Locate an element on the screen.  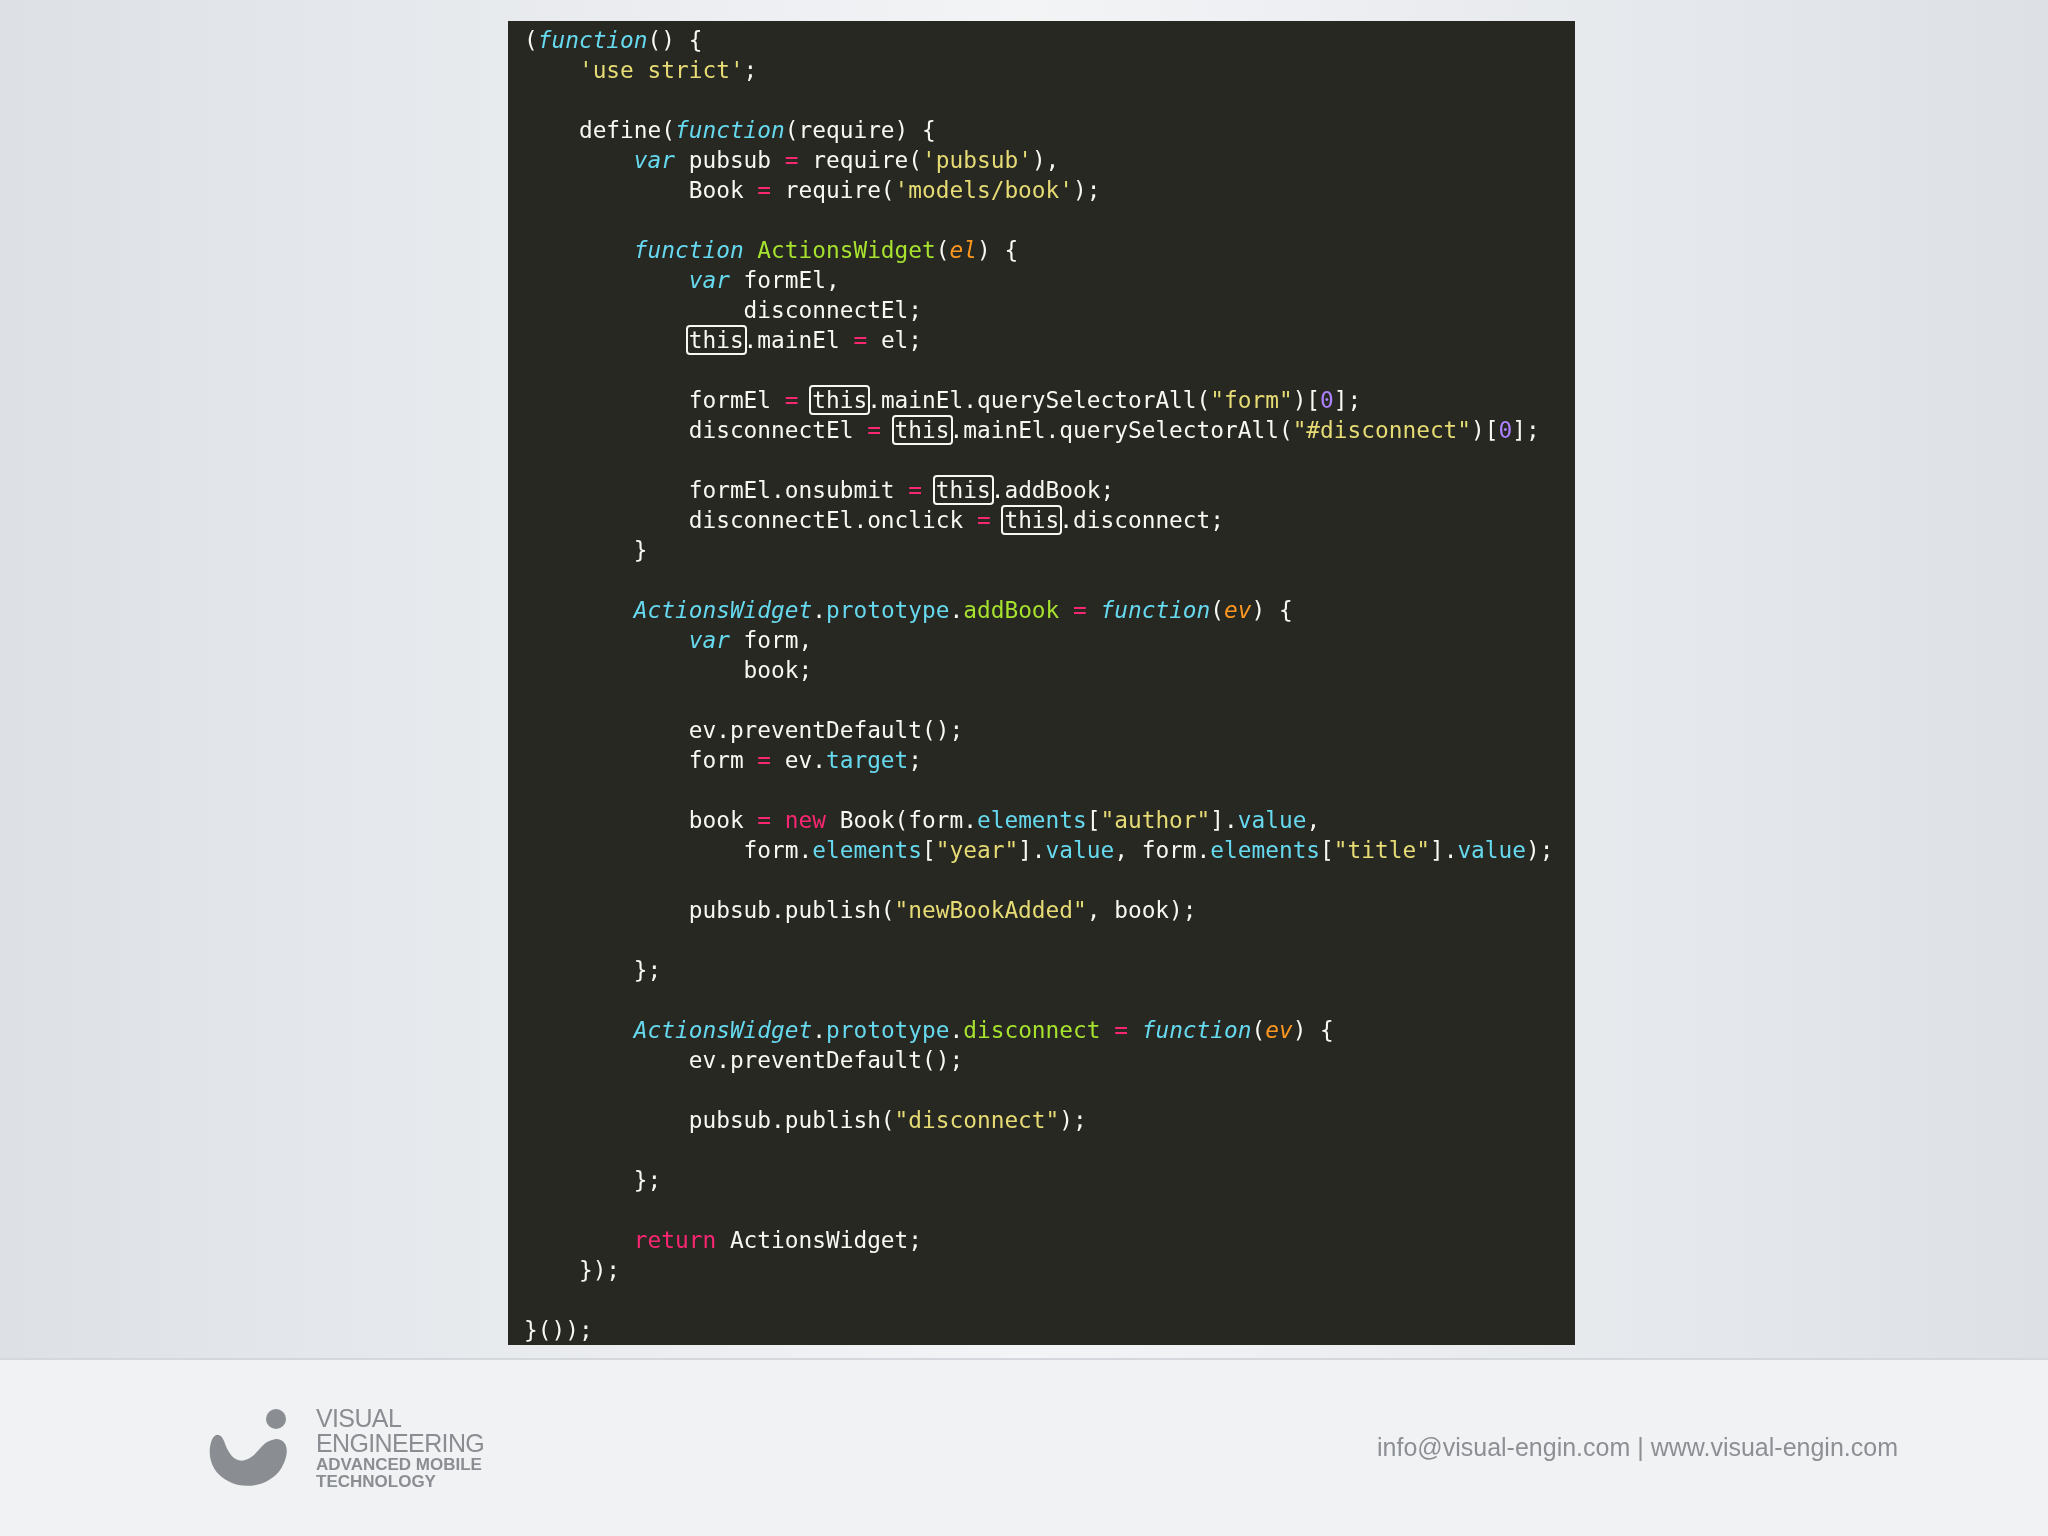
logo-text: VISUAL is located at coordinates (359, 1418).